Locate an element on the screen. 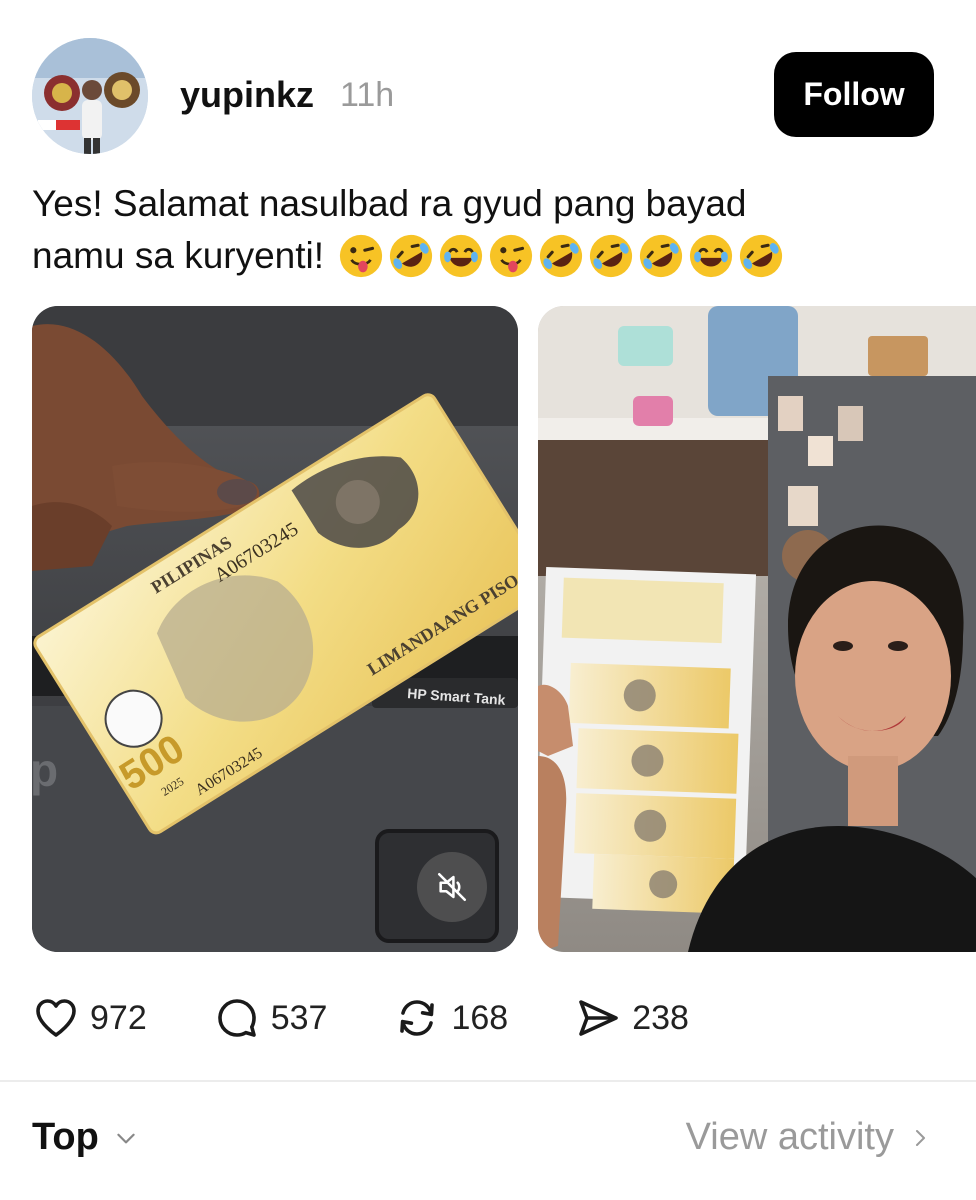 This screenshot has width=976, height=1200. speaker-muted-icon is located at coordinates (452, 887).